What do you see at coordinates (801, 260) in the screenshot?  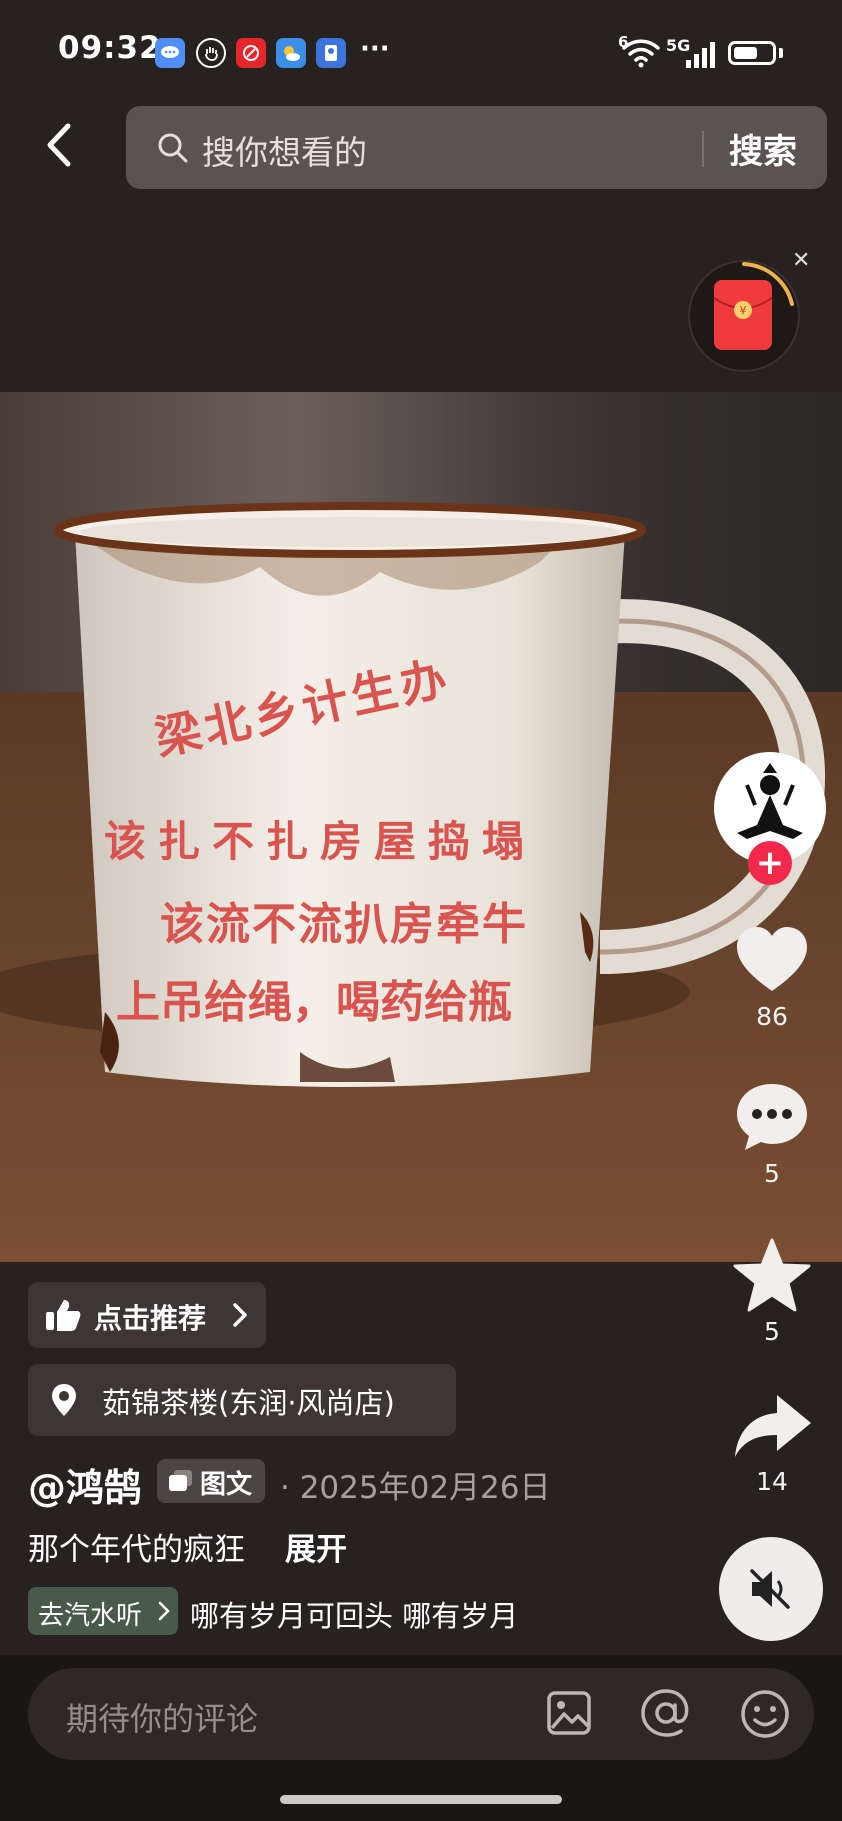 I see `close-icon: ✕` at bounding box center [801, 260].